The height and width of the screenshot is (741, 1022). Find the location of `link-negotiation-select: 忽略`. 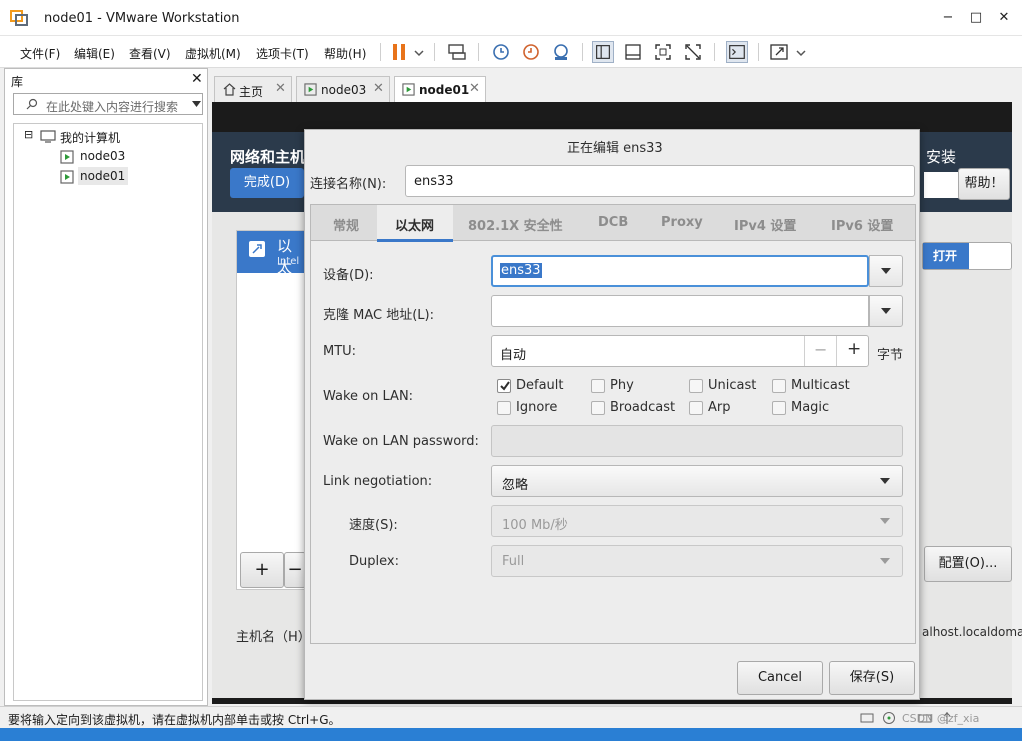

link-negotiation-select: 忽略 is located at coordinates (697, 481).